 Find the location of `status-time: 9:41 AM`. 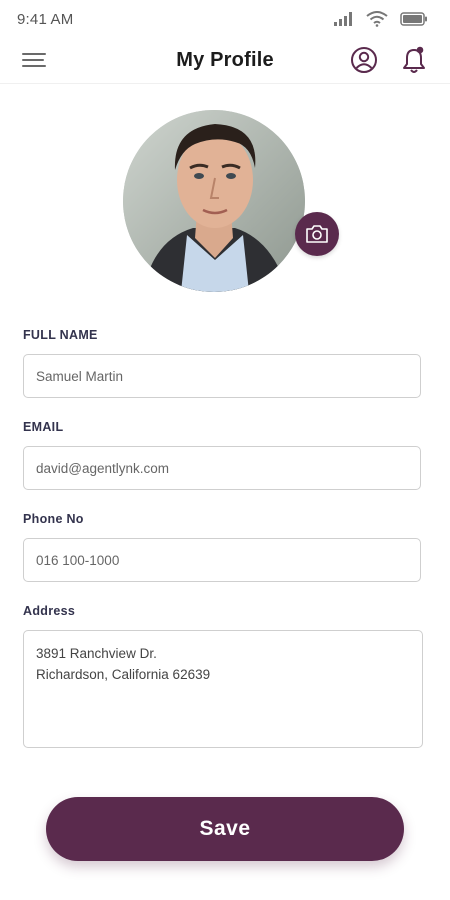

status-time: 9:41 AM is located at coordinates (45, 19).